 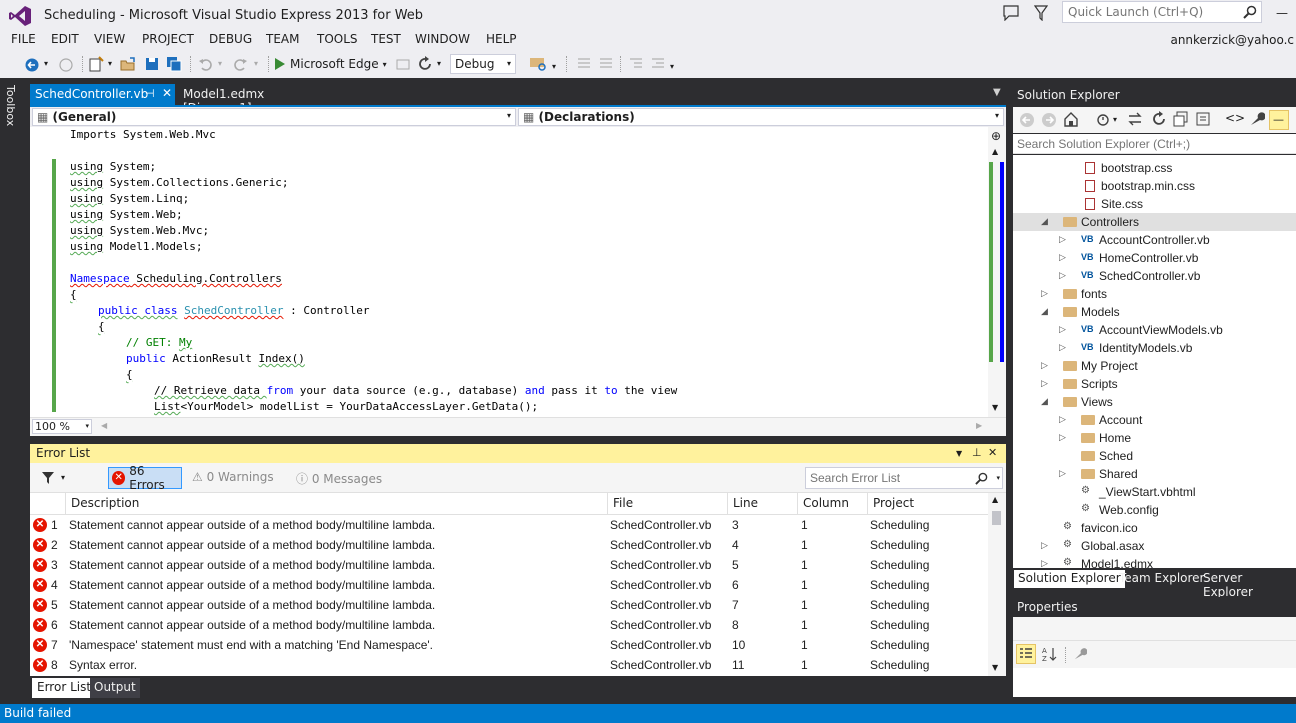 I want to click on tab-list-dropdown-icon: ▼, so click(x=997, y=92).